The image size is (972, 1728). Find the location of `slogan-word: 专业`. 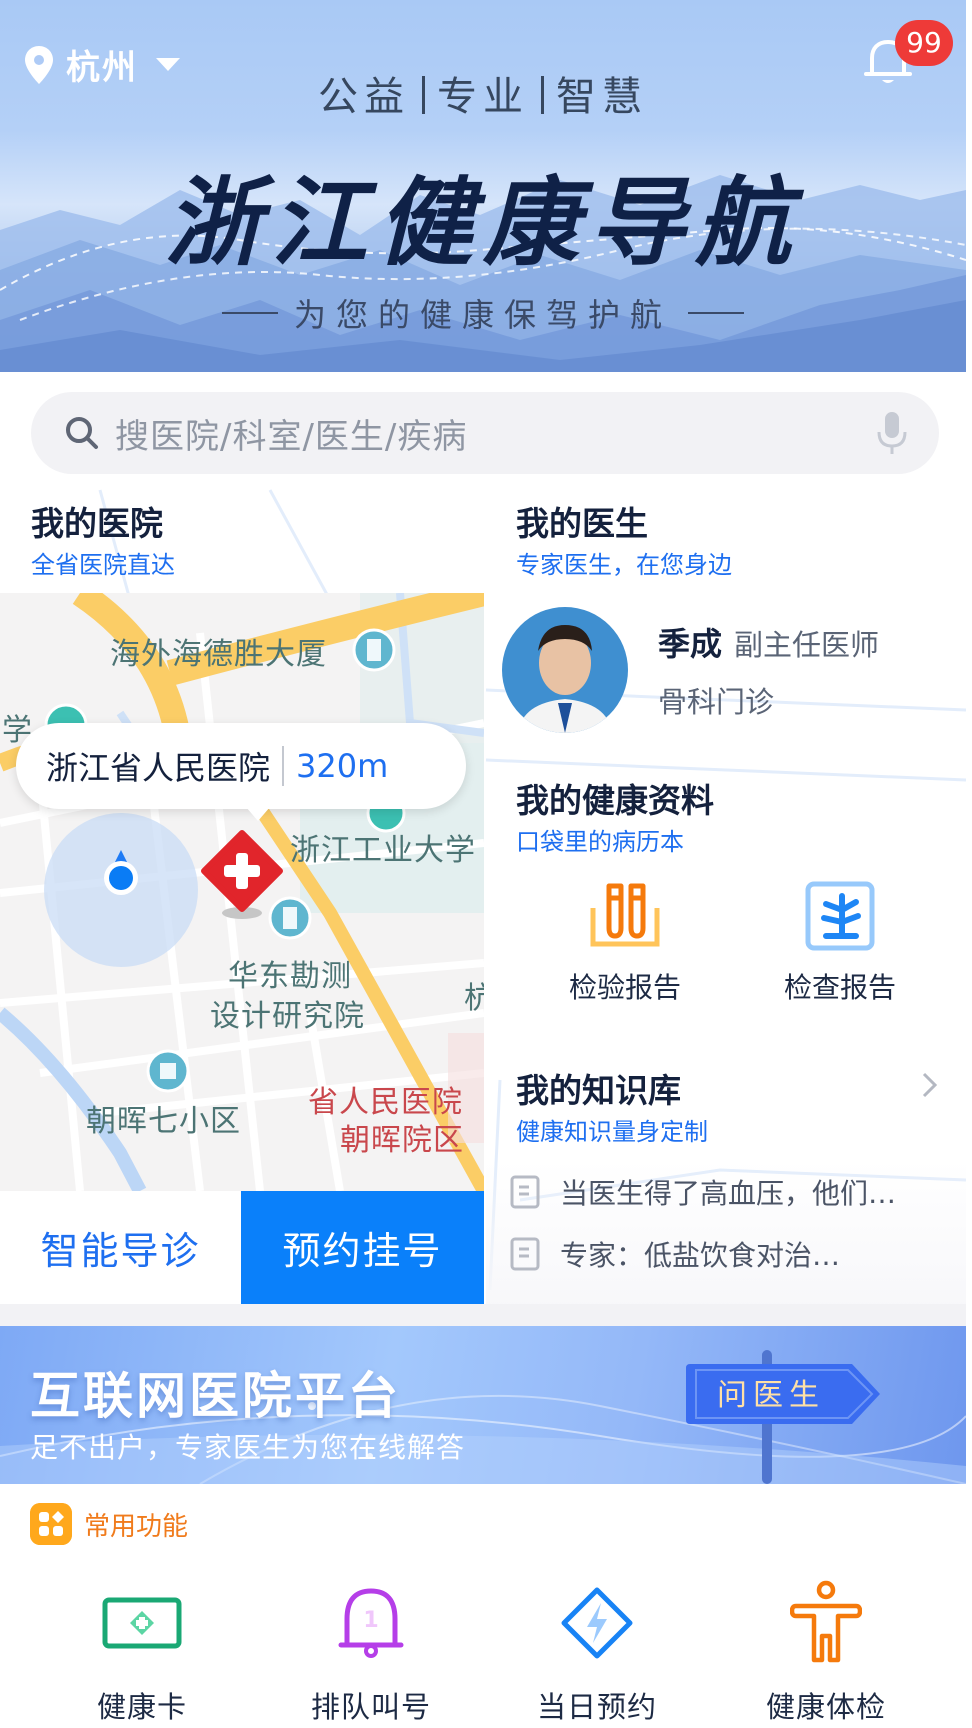

slogan-word: 专业 is located at coordinates (483, 97).